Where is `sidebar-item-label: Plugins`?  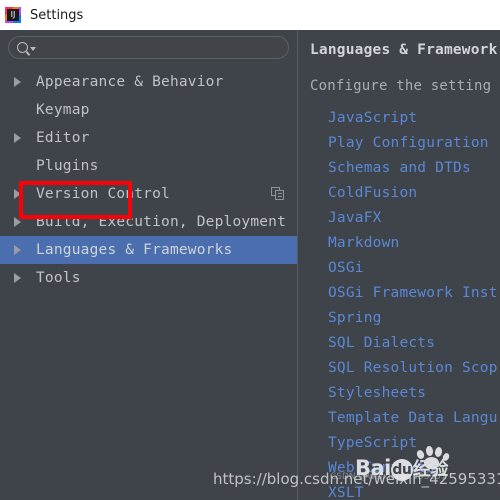 sidebar-item-label: Plugins is located at coordinates (67, 166).